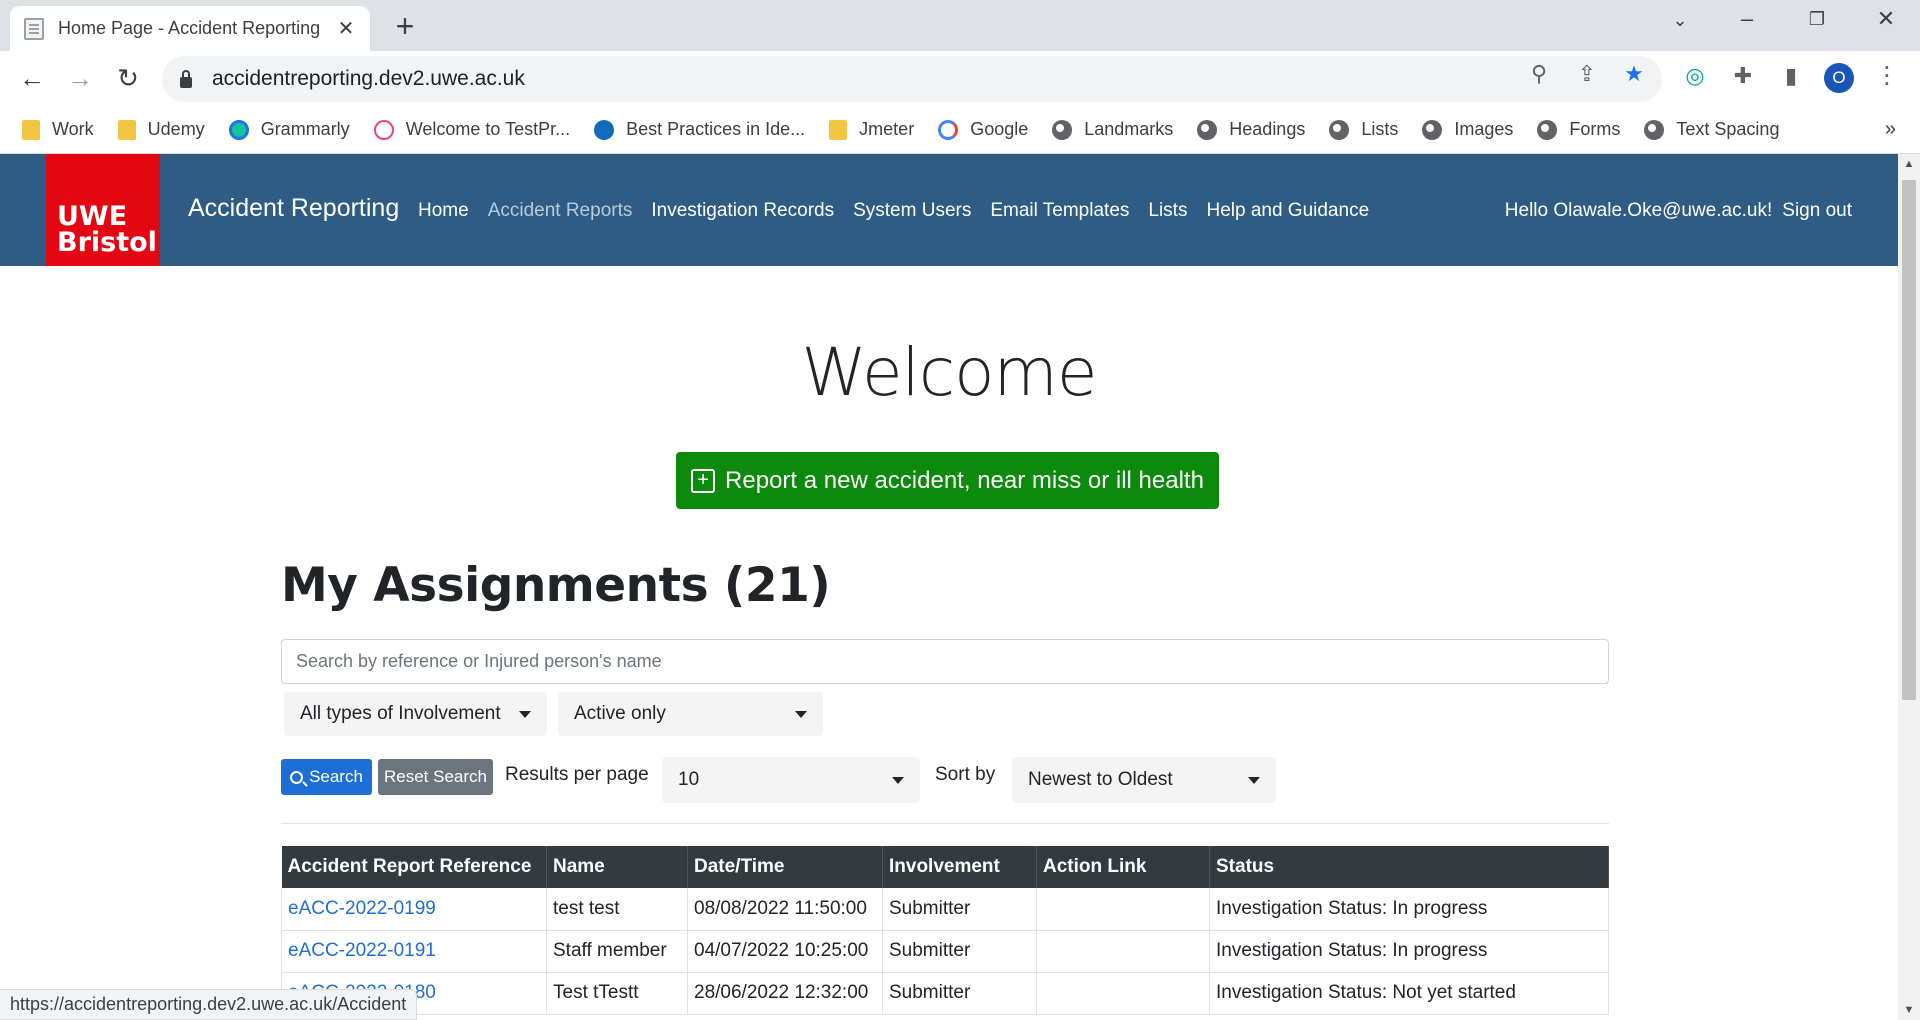 The height and width of the screenshot is (1020, 1920). I want to click on bookmark-label: Text Spacing, so click(1728, 129).